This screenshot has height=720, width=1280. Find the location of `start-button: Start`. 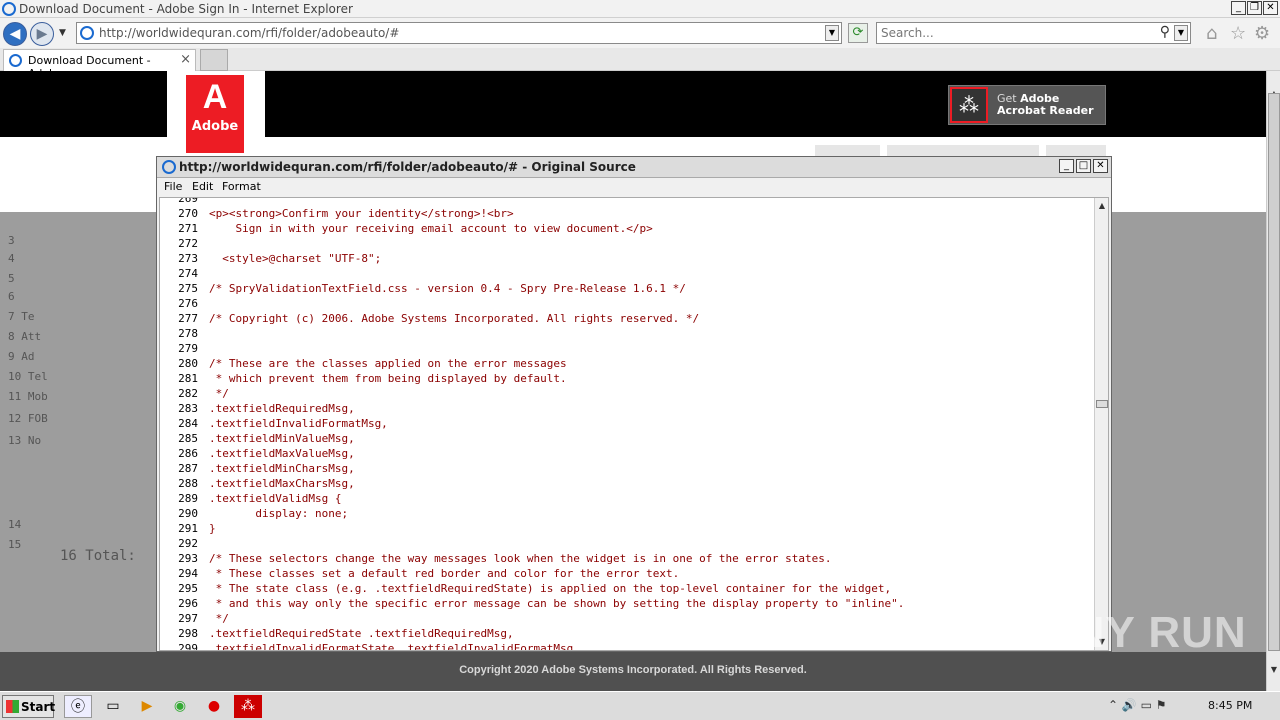

start-button: Start is located at coordinates (28, 706).